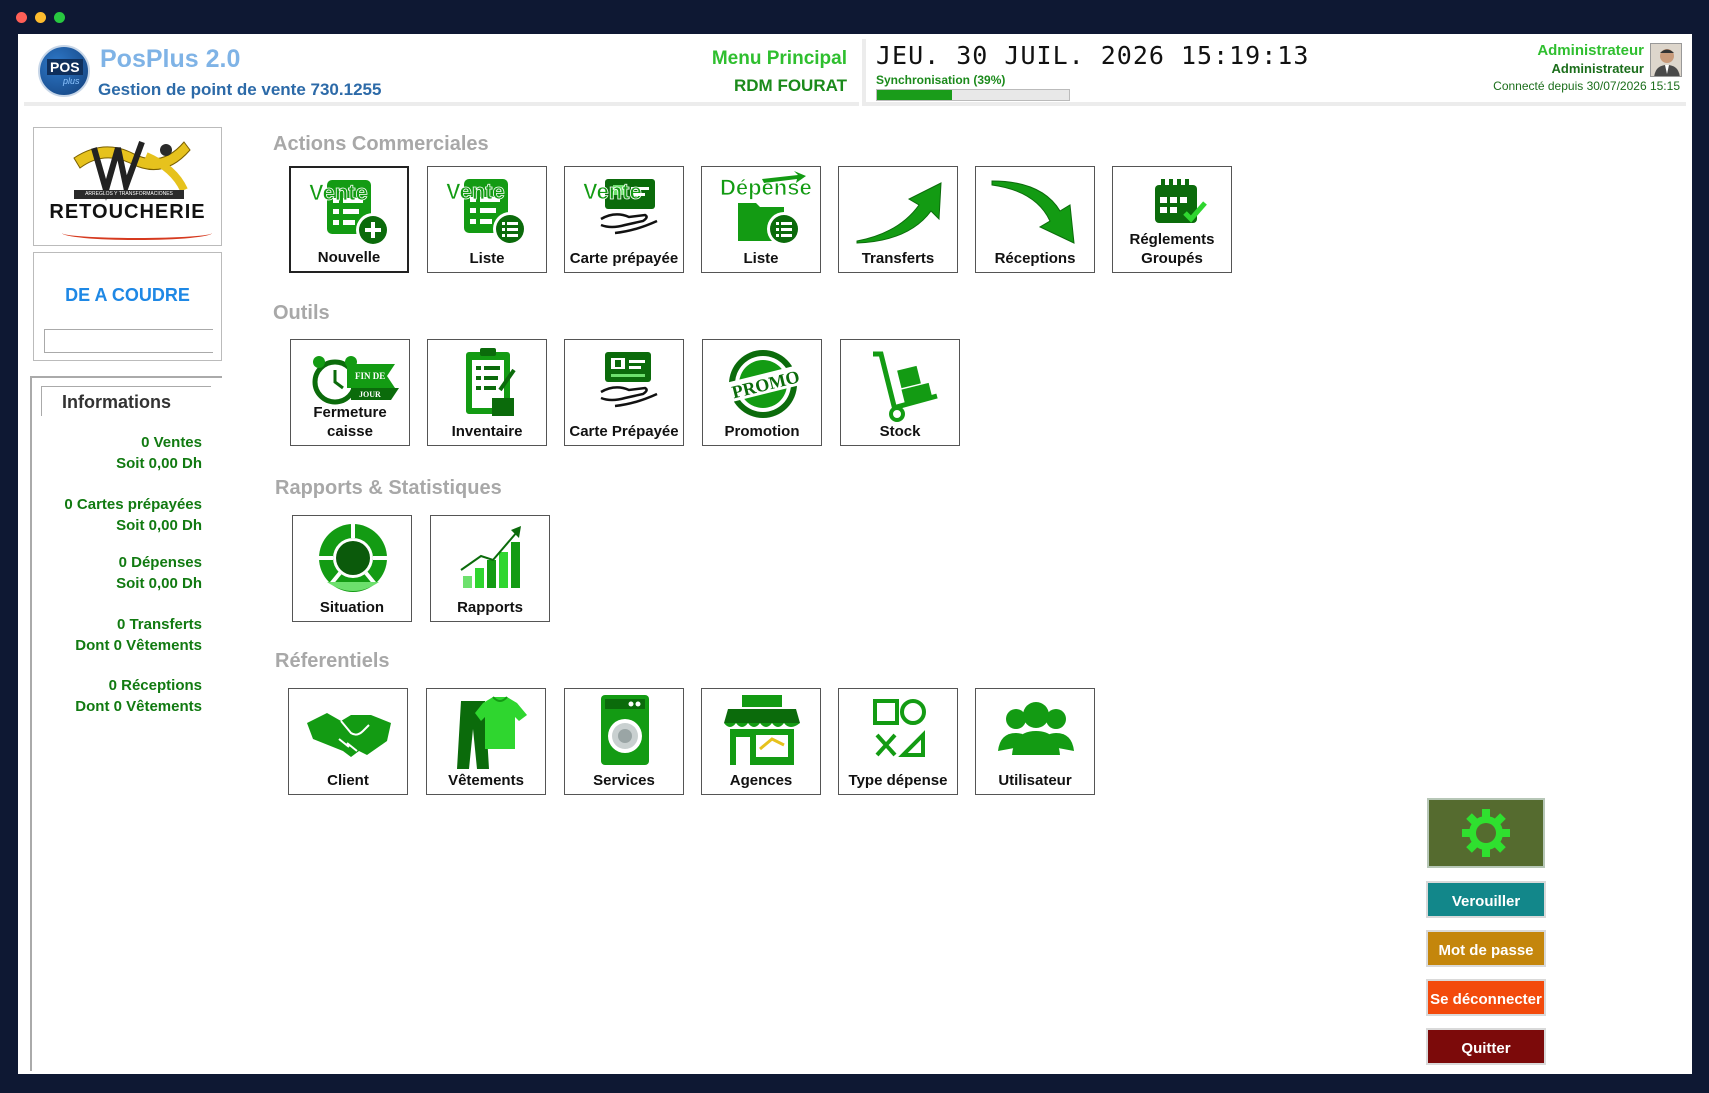  Describe the element at coordinates (486, 780) in the screenshot. I see `tile-label: Vêtements` at that location.